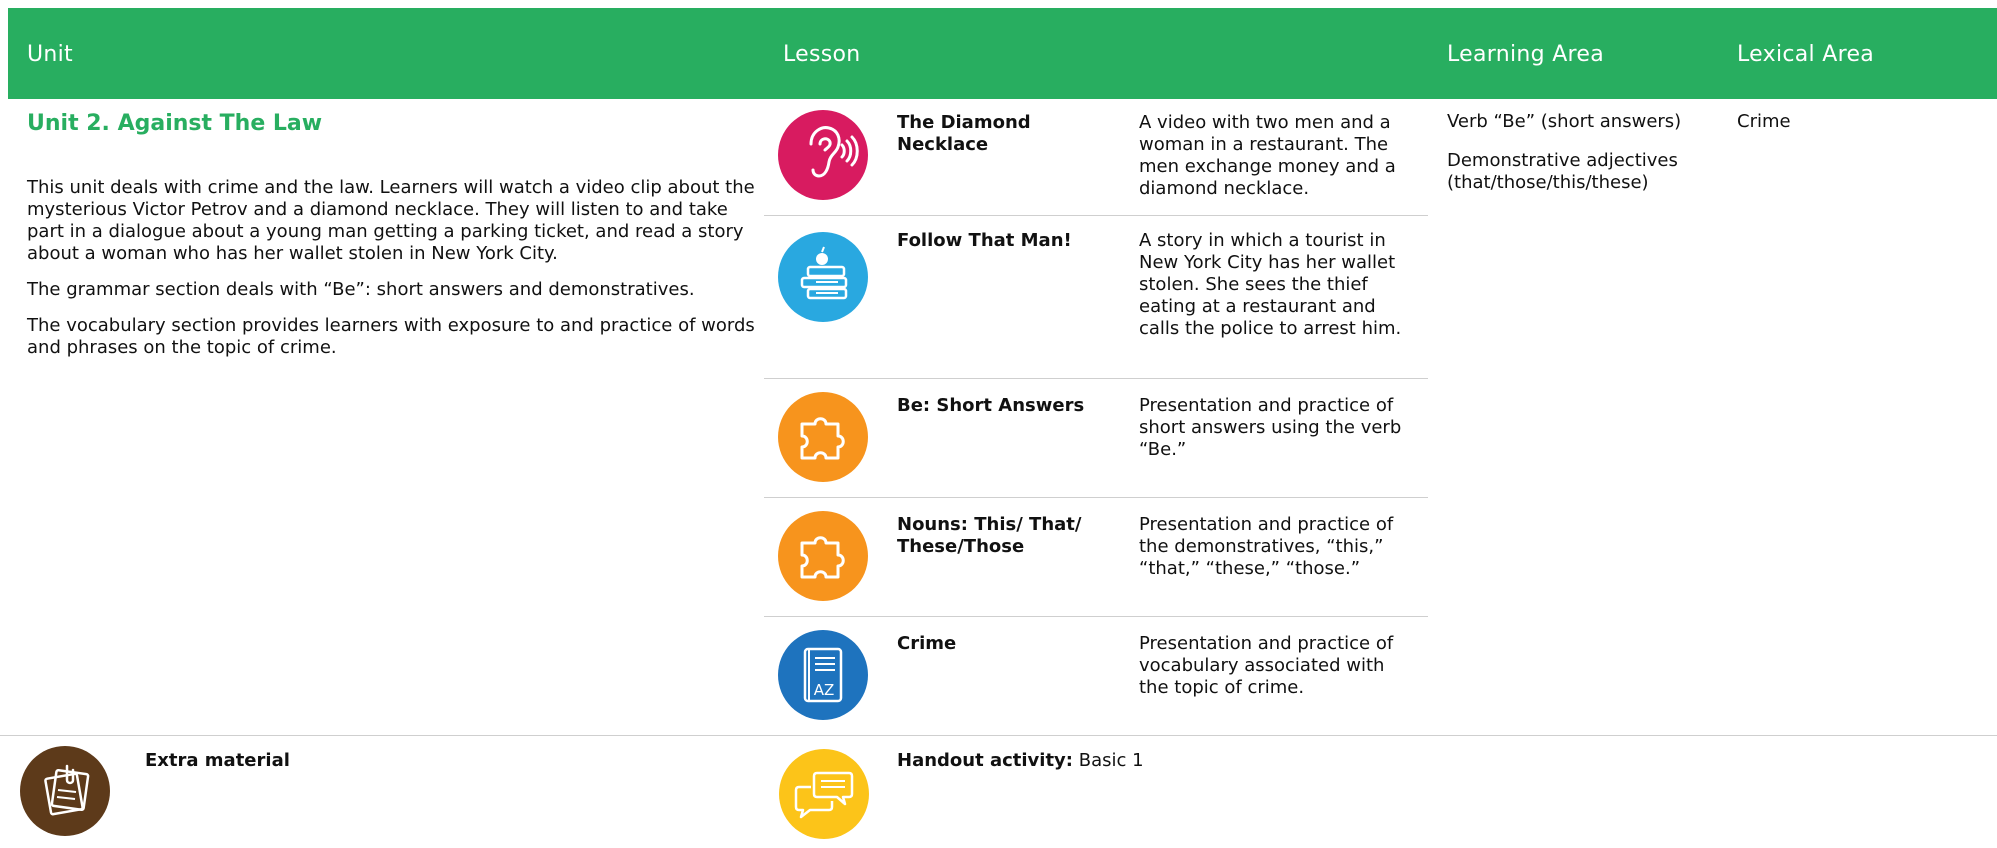 The width and height of the screenshot is (1997, 848). What do you see at coordinates (823, 155) in the screenshot?
I see `ear-icon` at bounding box center [823, 155].